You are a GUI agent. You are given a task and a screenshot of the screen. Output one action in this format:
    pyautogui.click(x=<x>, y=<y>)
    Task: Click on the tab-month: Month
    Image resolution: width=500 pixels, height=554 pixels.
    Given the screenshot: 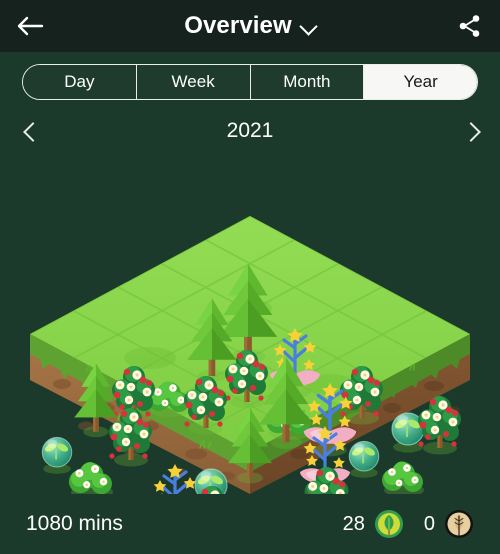 What is the action you would take?
    pyautogui.click(x=307, y=82)
    